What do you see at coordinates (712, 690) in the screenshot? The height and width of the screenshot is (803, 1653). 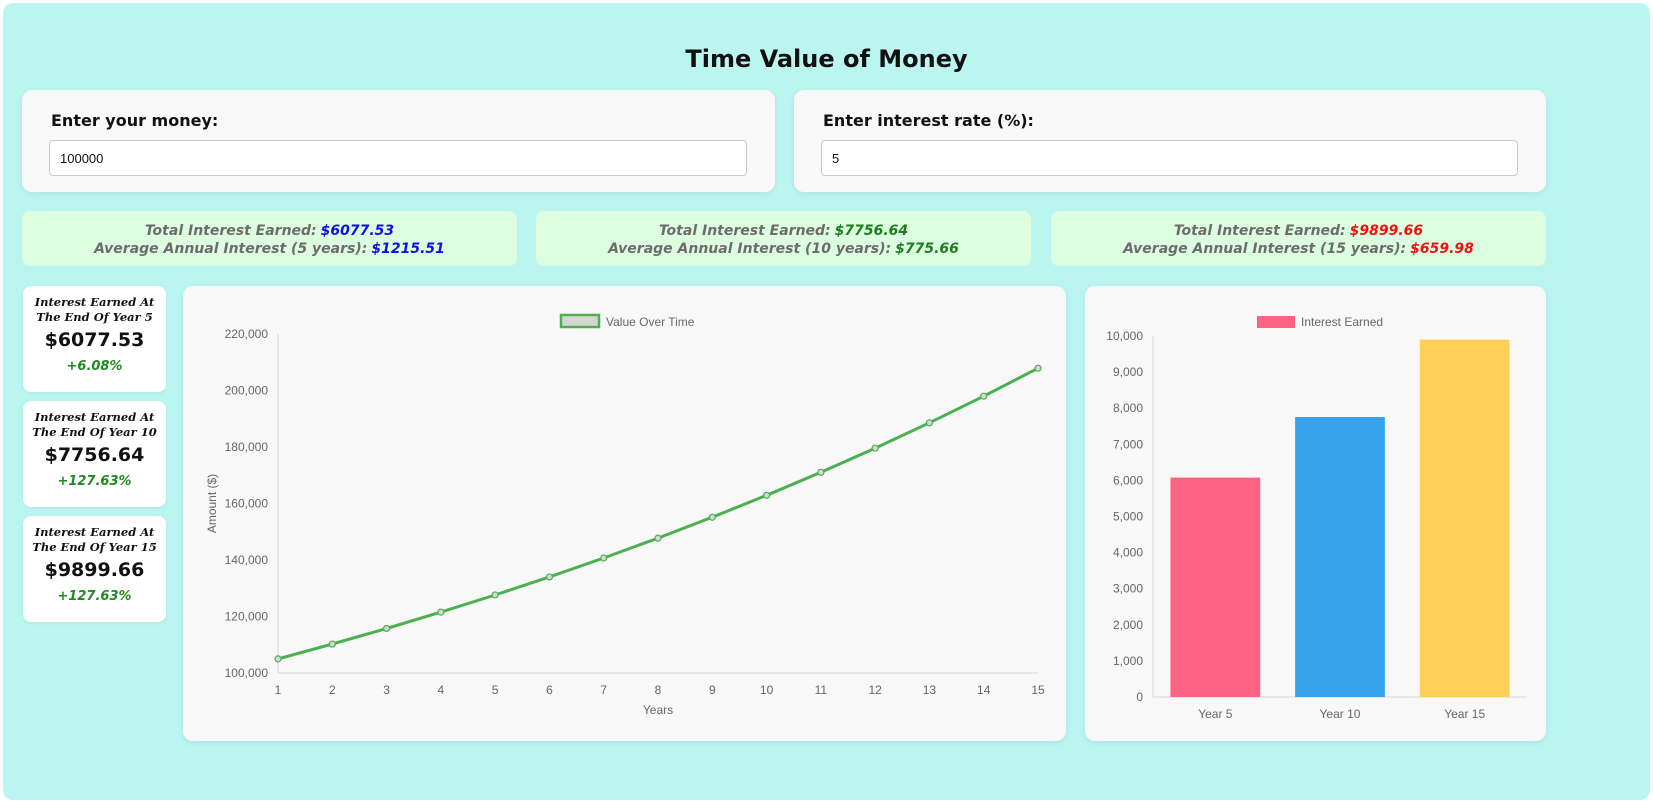 I see `x-tick-label: 9` at bounding box center [712, 690].